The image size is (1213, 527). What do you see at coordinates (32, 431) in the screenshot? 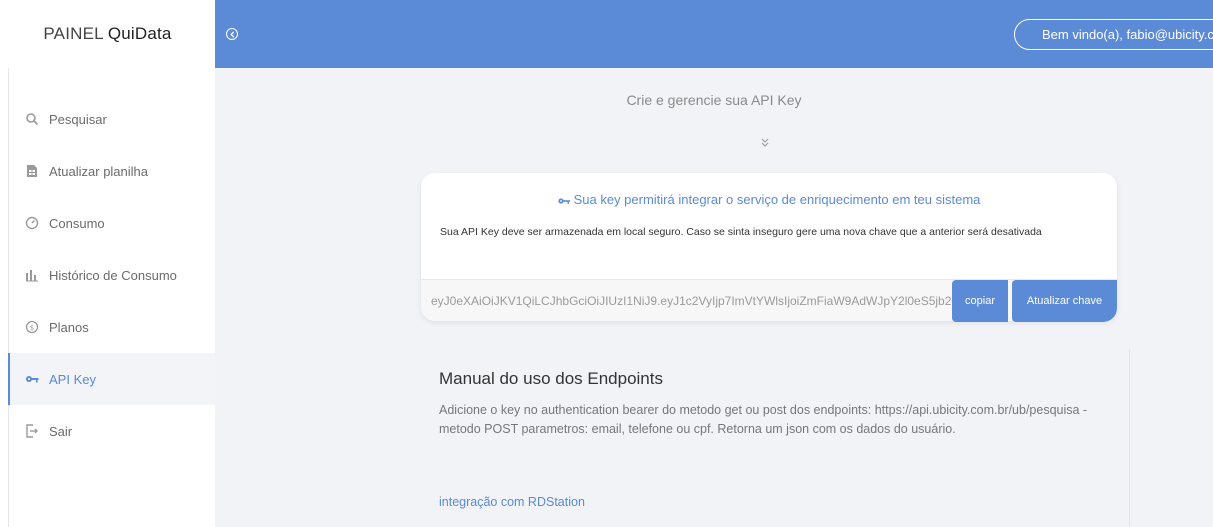
I see `logout-icon` at bounding box center [32, 431].